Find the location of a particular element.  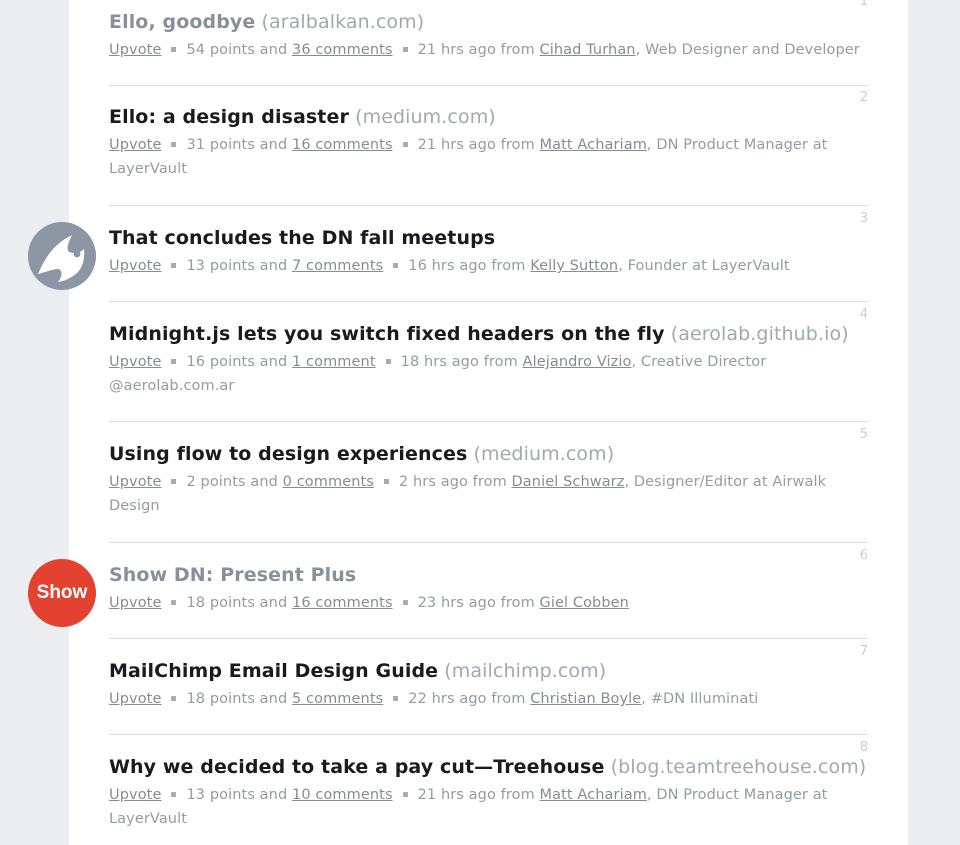

time-text: 23 hrs ago from is located at coordinates (476, 603).